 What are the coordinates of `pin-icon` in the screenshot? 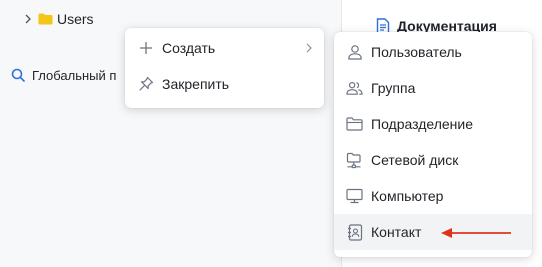 It's located at (145, 84).